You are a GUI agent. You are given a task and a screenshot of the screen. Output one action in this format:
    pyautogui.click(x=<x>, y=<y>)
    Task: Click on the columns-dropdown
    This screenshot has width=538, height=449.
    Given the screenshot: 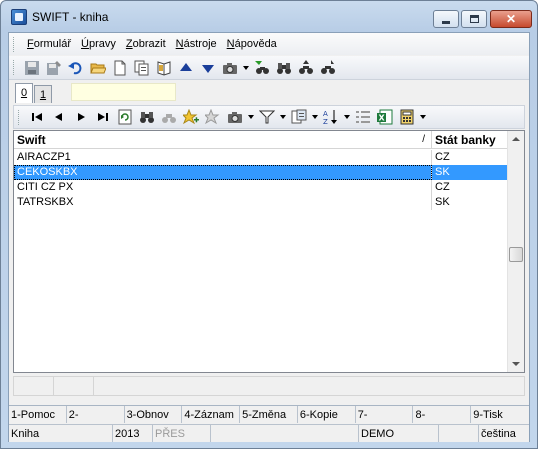 What is the action you would take?
    pyautogui.click(x=315, y=117)
    